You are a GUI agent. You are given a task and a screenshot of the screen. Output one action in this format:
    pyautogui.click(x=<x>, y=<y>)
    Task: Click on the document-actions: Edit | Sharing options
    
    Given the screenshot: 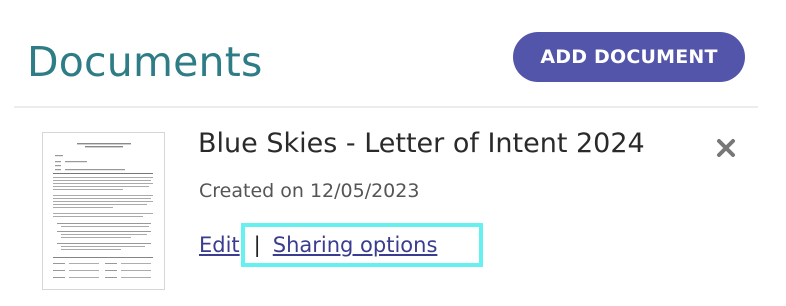 What is the action you would take?
    pyautogui.click(x=318, y=245)
    